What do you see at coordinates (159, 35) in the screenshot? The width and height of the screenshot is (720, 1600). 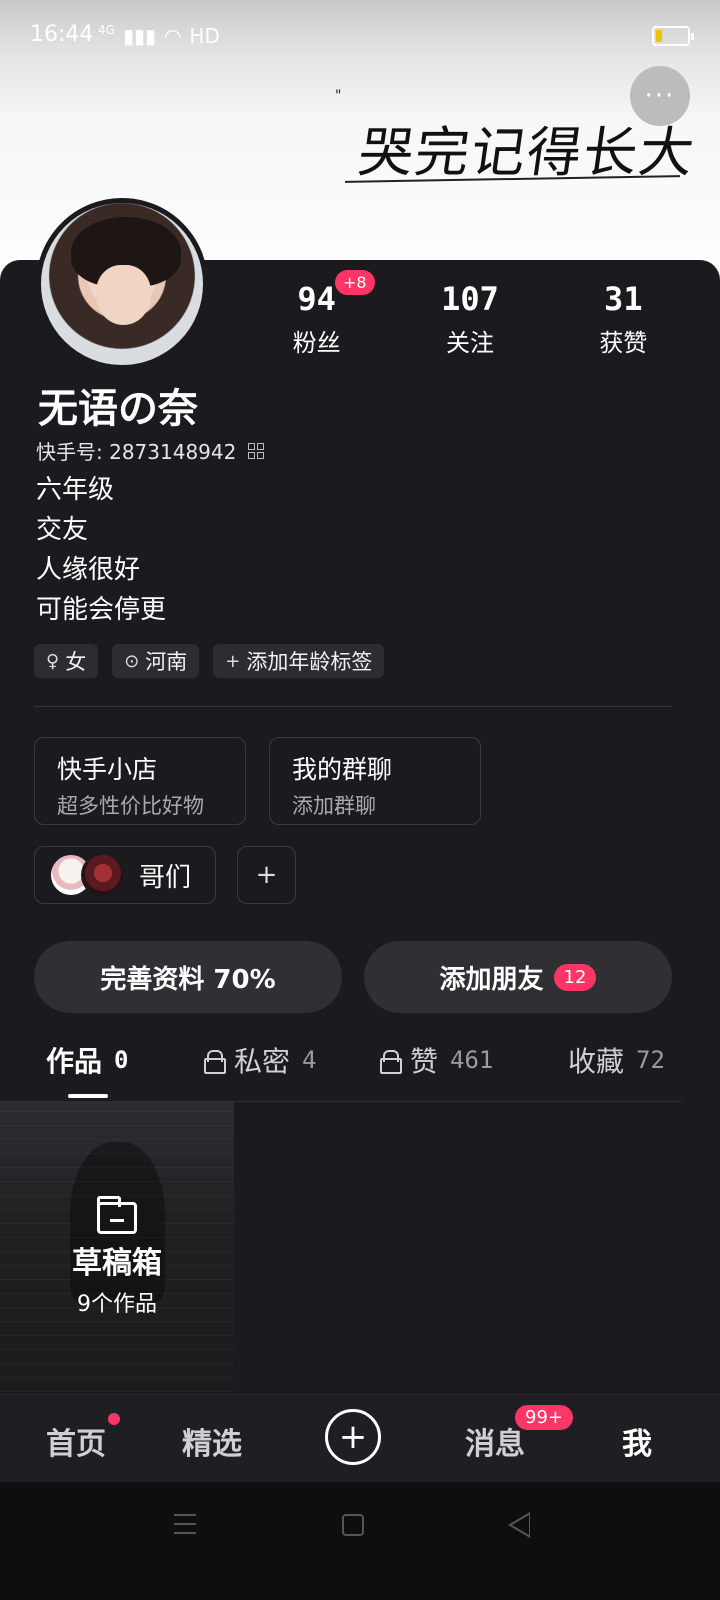 I see `status-icons: 4G ▮▮▮ ◠ HD` at bounding box center [159, 35].